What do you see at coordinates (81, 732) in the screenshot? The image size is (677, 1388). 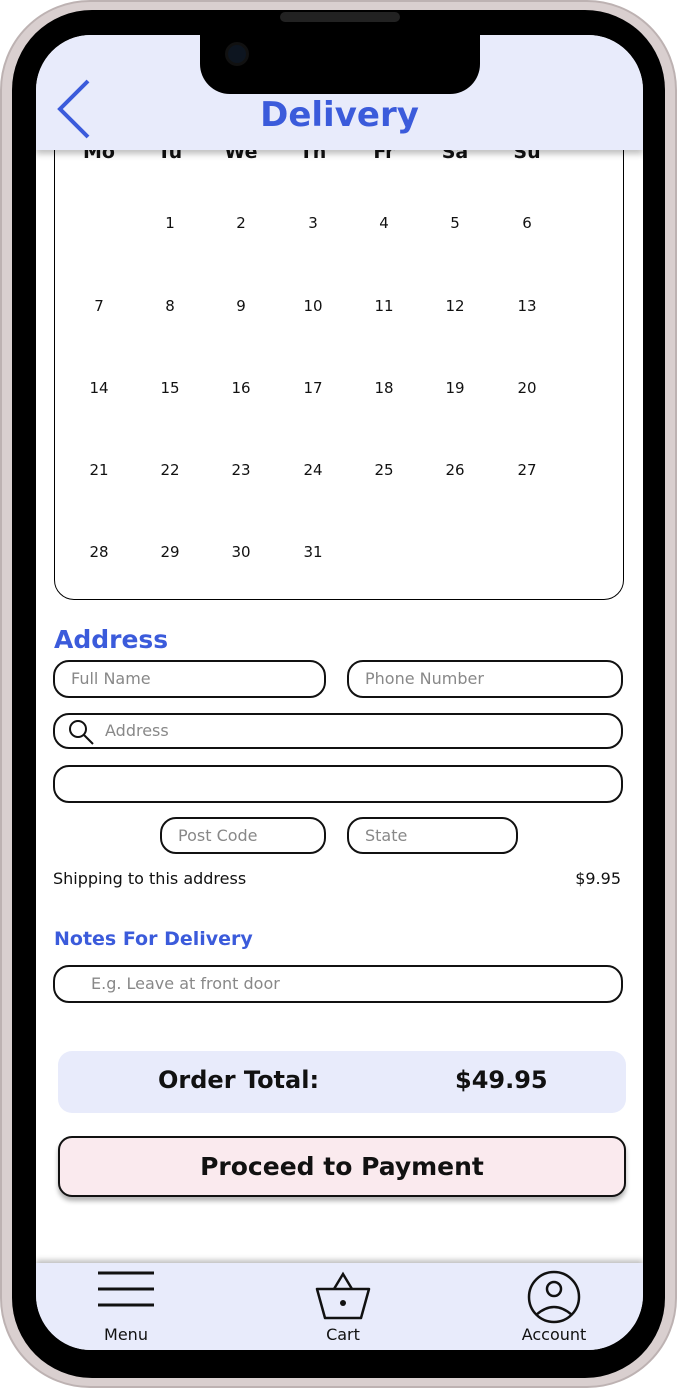 I see `search-icon` at bounding box center [81, 732].